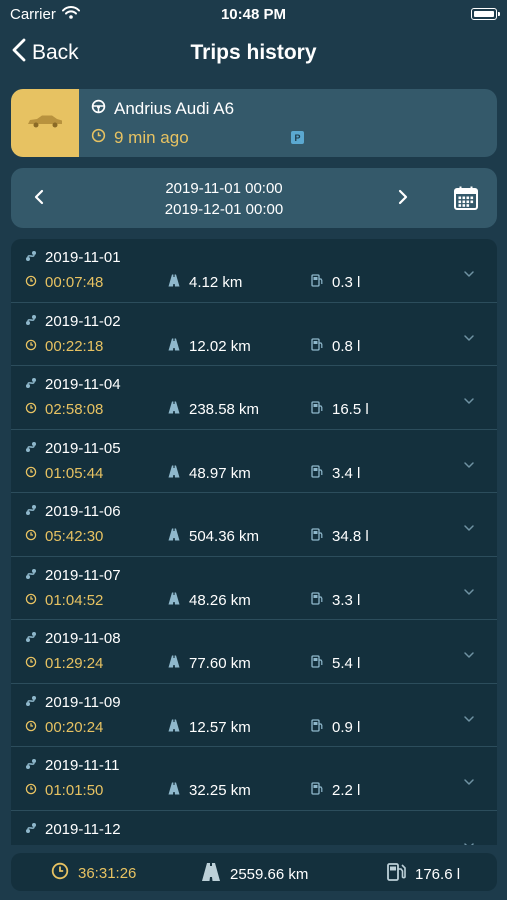  Describe the element at coordinates (346, 282) in the screenshot. I see `trip-fuel: 0.3 l` at that location.